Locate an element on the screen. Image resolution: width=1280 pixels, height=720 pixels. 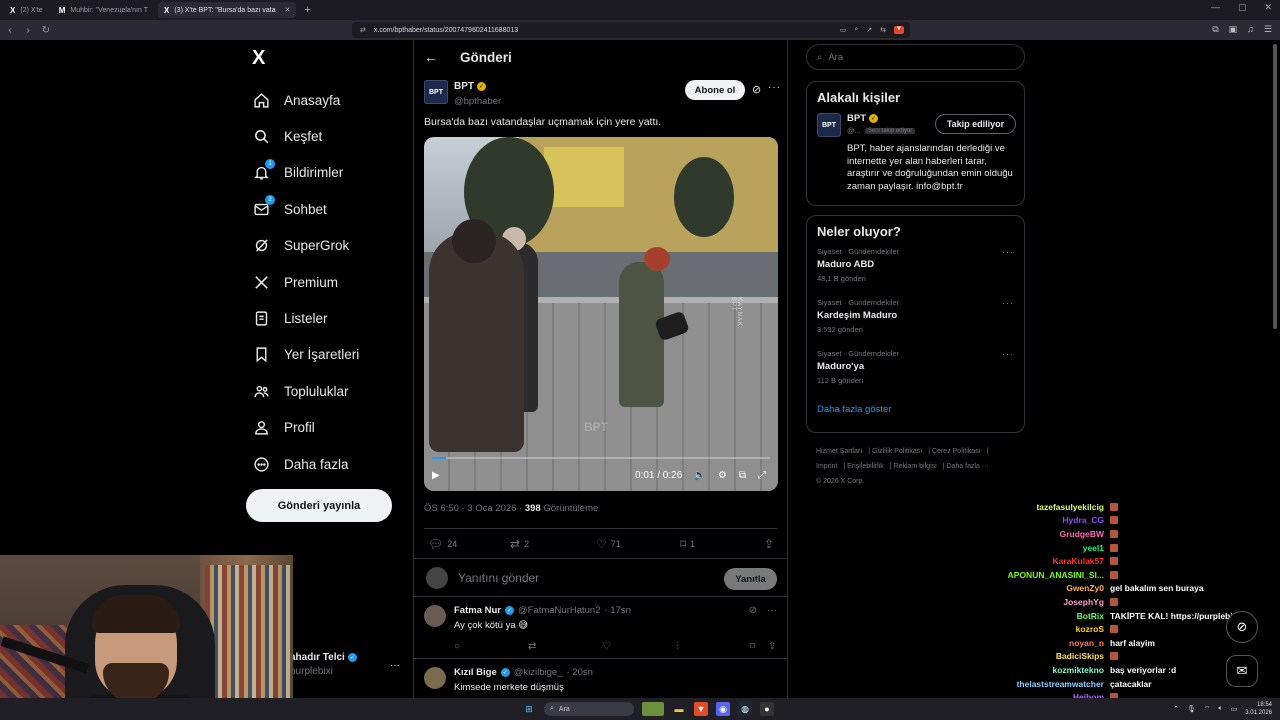
footer-link: Erişilebilirlik is located at coordinates (865, 466).